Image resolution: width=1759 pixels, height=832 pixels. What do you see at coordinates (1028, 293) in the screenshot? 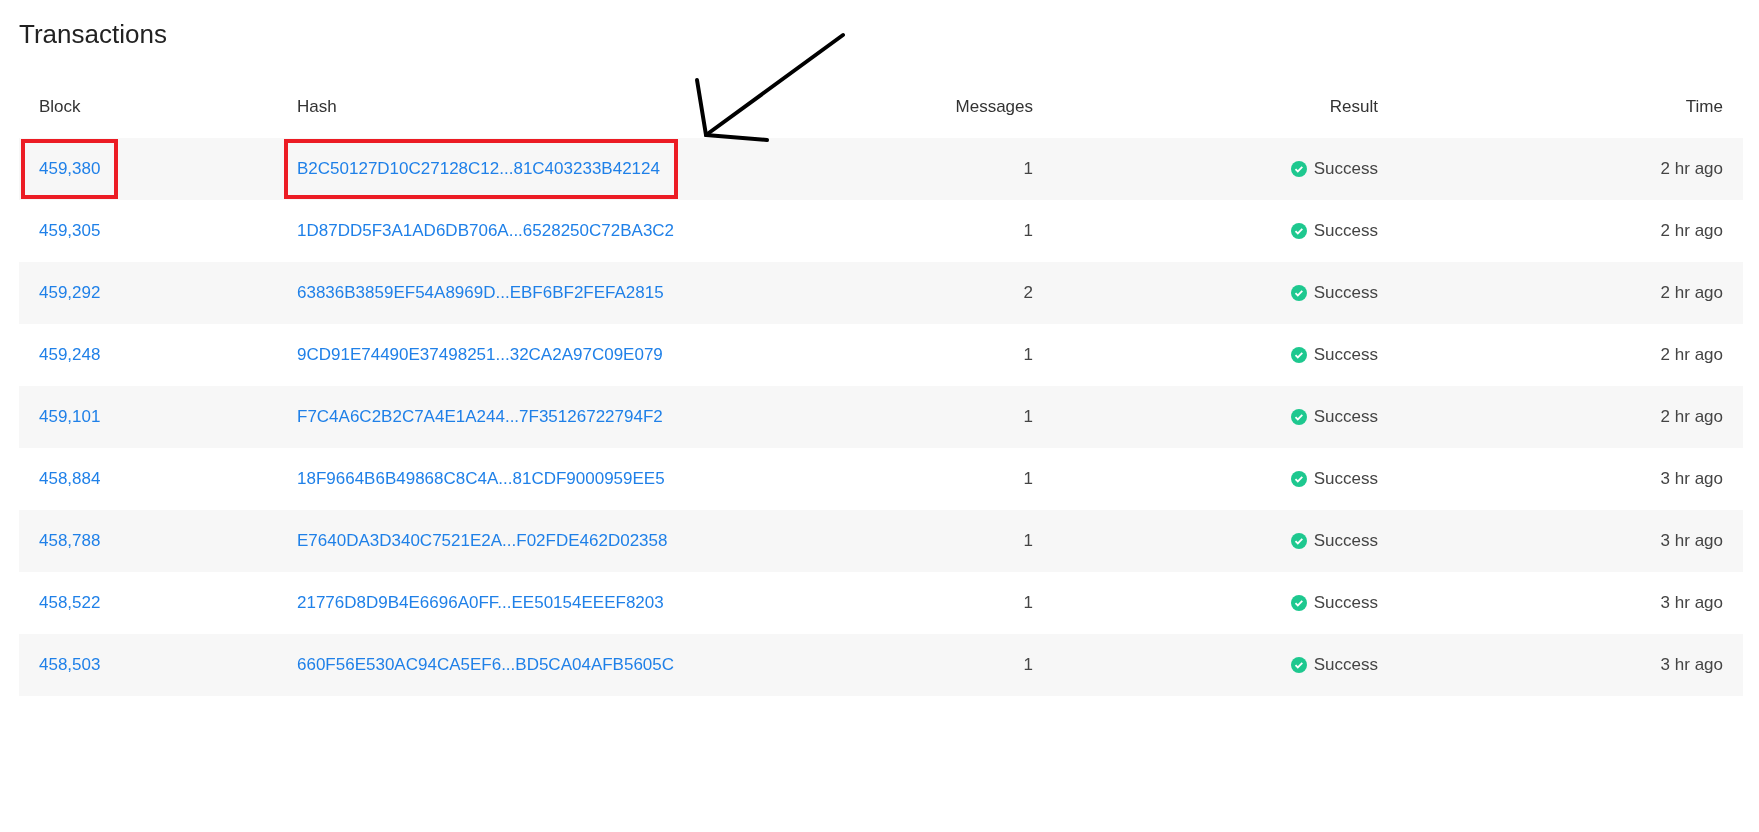
I see `message-count: 2` at bounding box center [1028, 293].